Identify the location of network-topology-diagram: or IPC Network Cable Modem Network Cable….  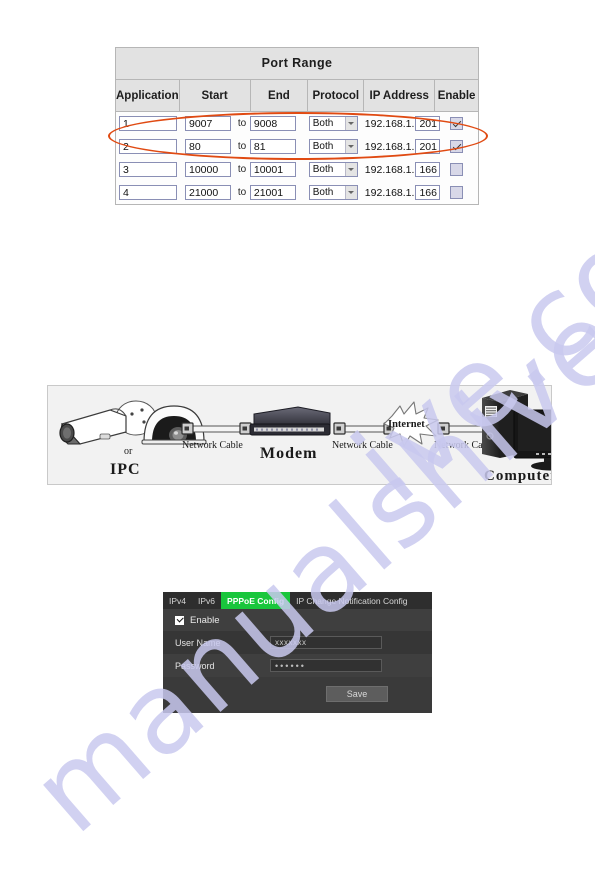
(299, 435).